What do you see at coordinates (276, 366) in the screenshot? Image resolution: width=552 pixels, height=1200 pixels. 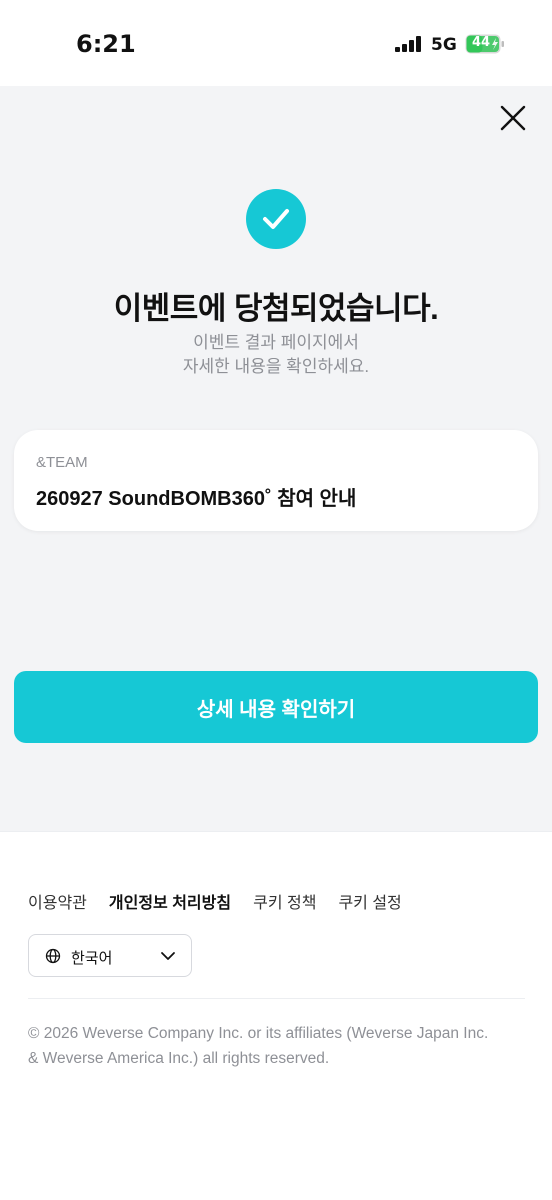 I see `result-subtext-2: 자세한 내용을 확인하세요.` at bounding box center [276, 366].